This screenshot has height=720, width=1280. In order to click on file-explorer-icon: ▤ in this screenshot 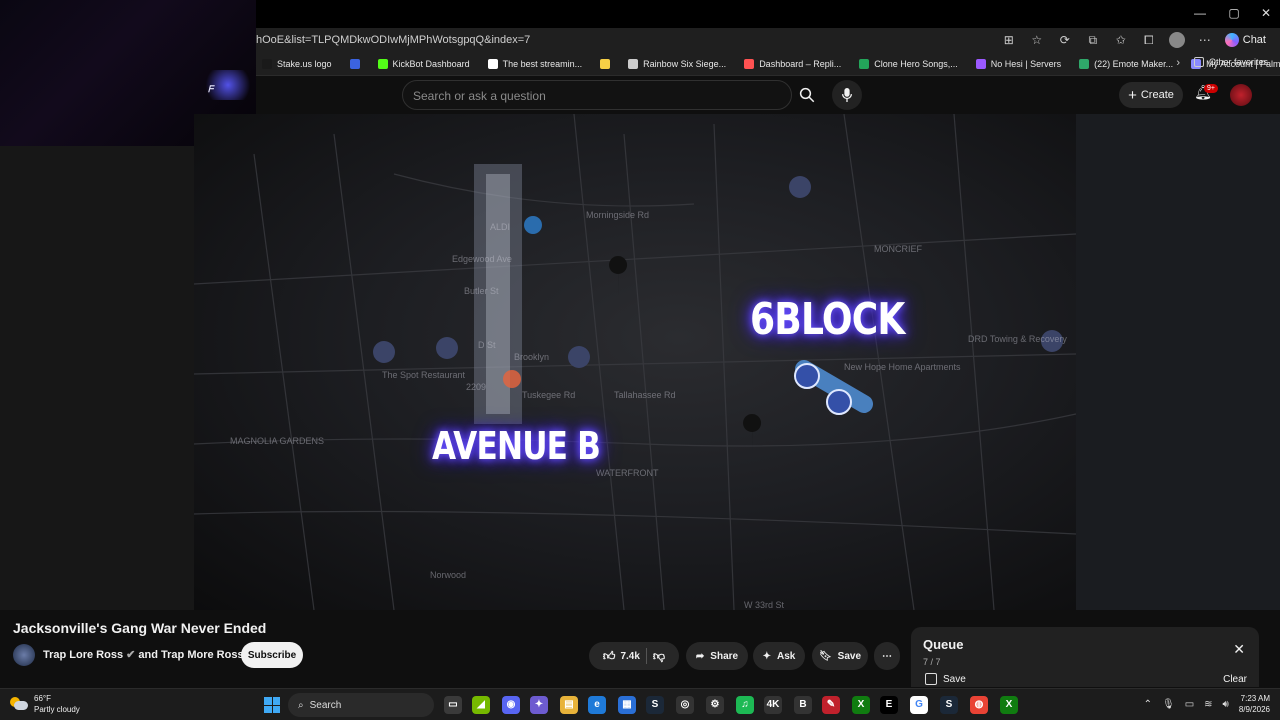, I will do `click(569, 705)`.